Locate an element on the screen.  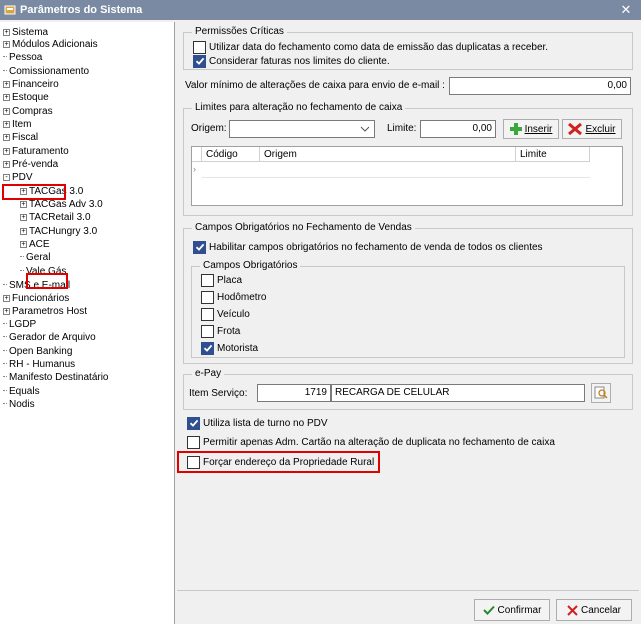
tree-item-label: Pré-venda is located at coordinates (35, 164).